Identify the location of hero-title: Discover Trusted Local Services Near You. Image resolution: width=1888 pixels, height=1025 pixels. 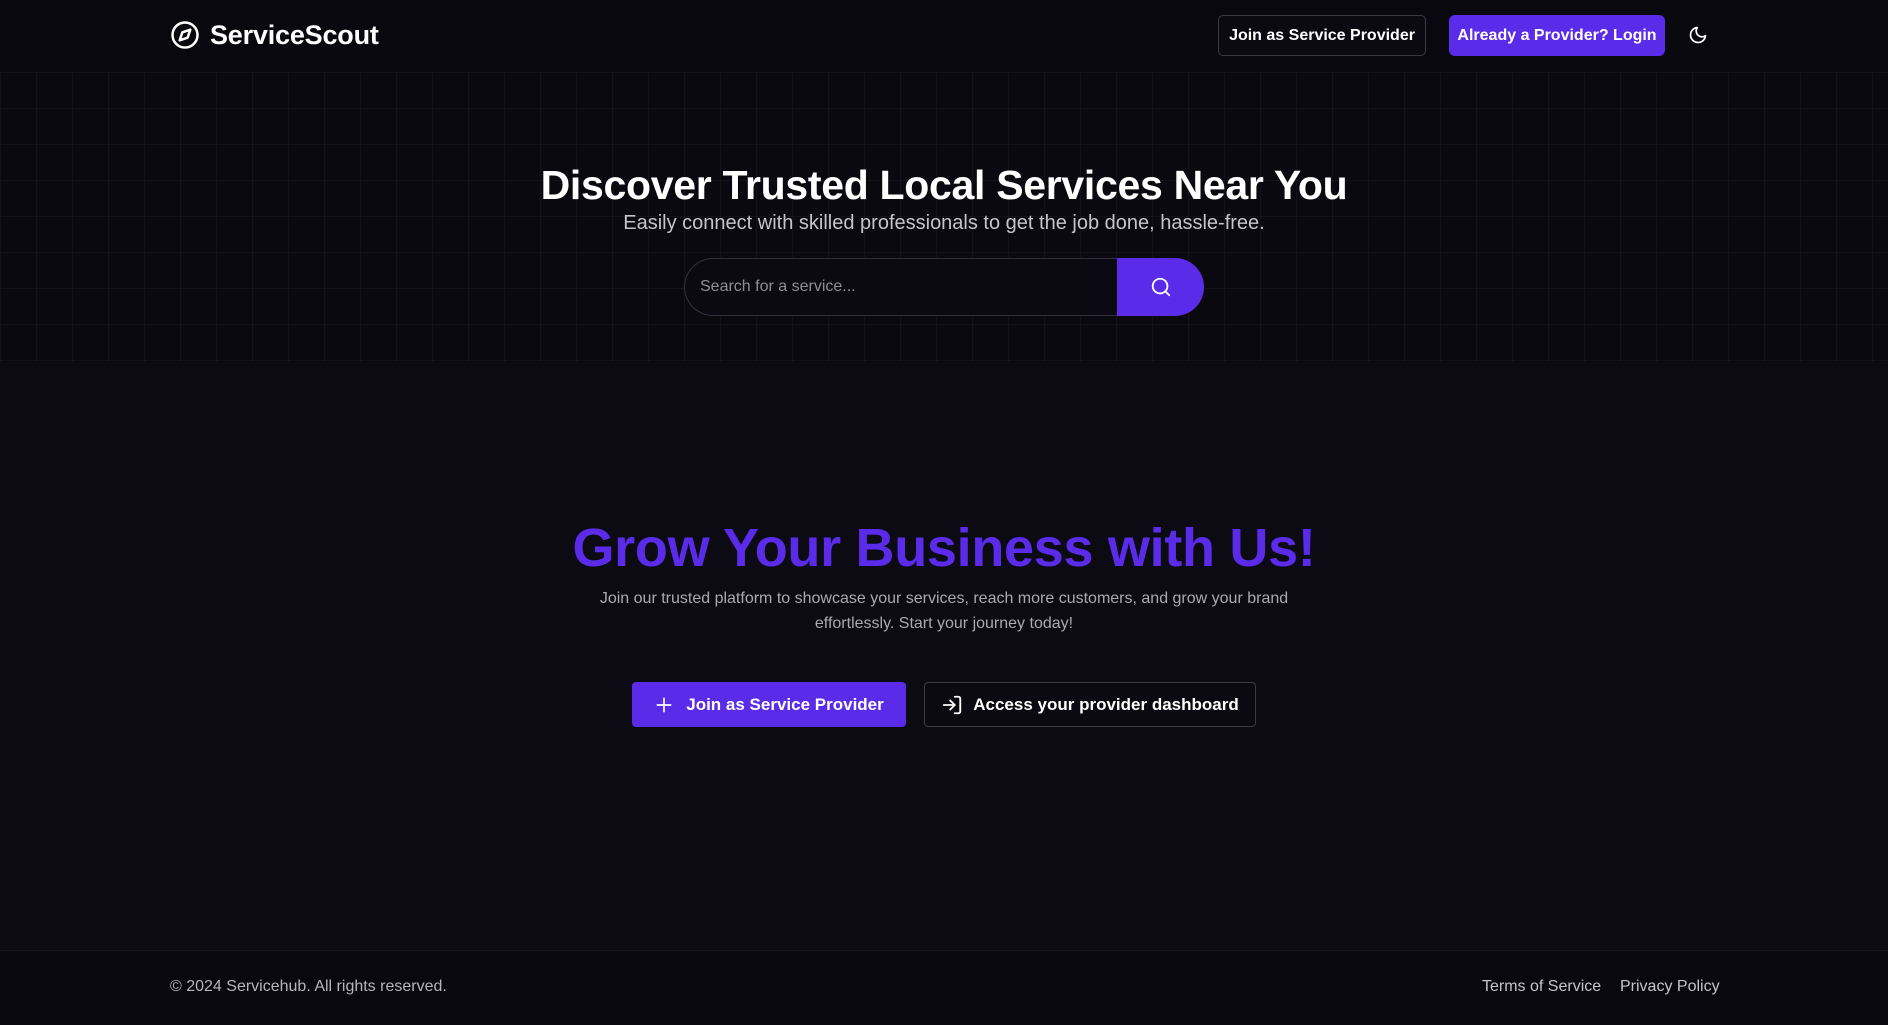
(944, 185).